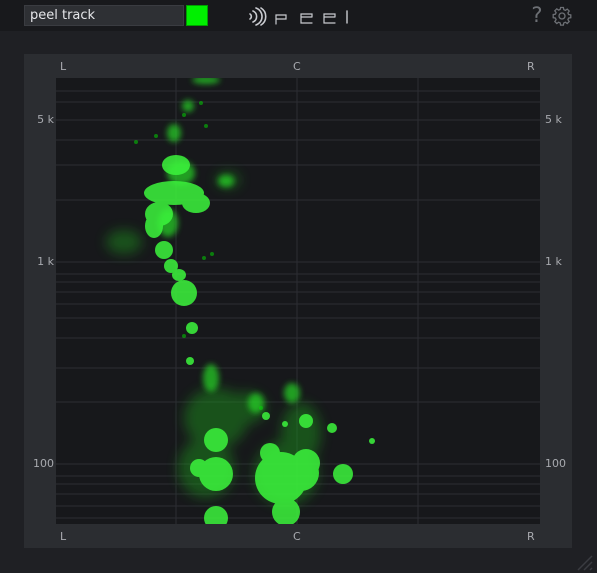 This screenshot has height=573, width=597. Describe the element at coordinates (297, 536) in the screenshot. I see `pan-label-bottom-center: C` at that location.